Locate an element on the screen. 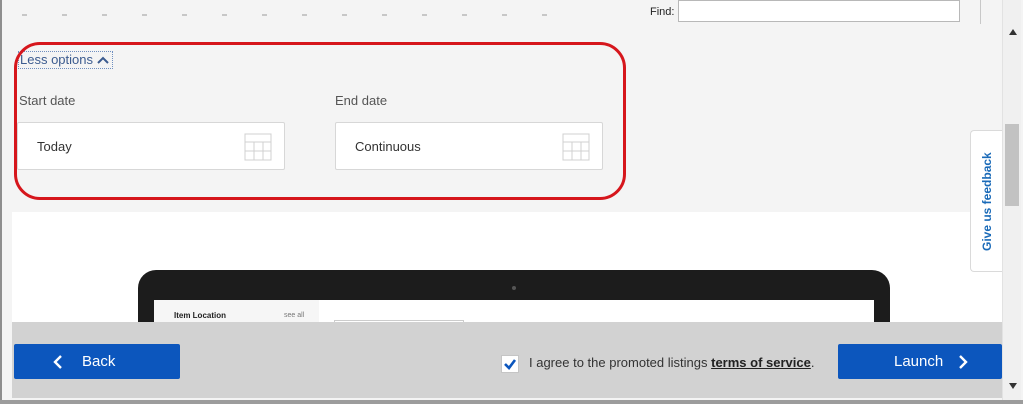 The image size is (1023, 404). less-options-label: Less options is located at coordinates (56, 59).